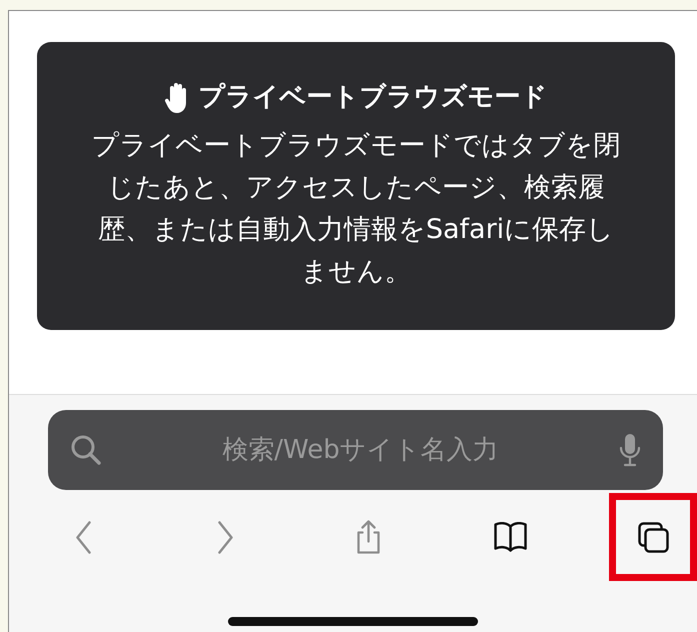 The image size is (697, 632). I want to click on tabs-button, so click(653, 537).